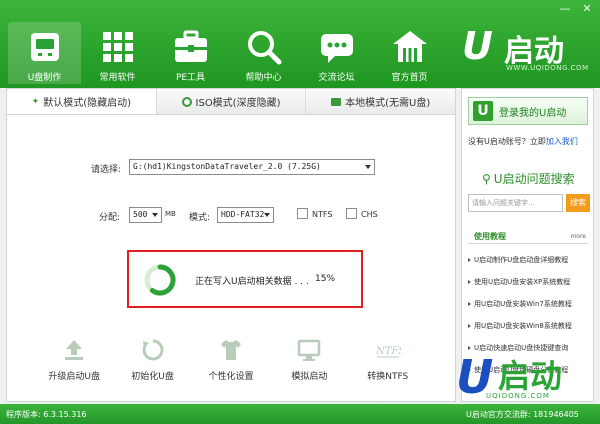 The height and width of the screenshot is (424, 600). I want to click on search-icon: ⚲, so click(486, 178).